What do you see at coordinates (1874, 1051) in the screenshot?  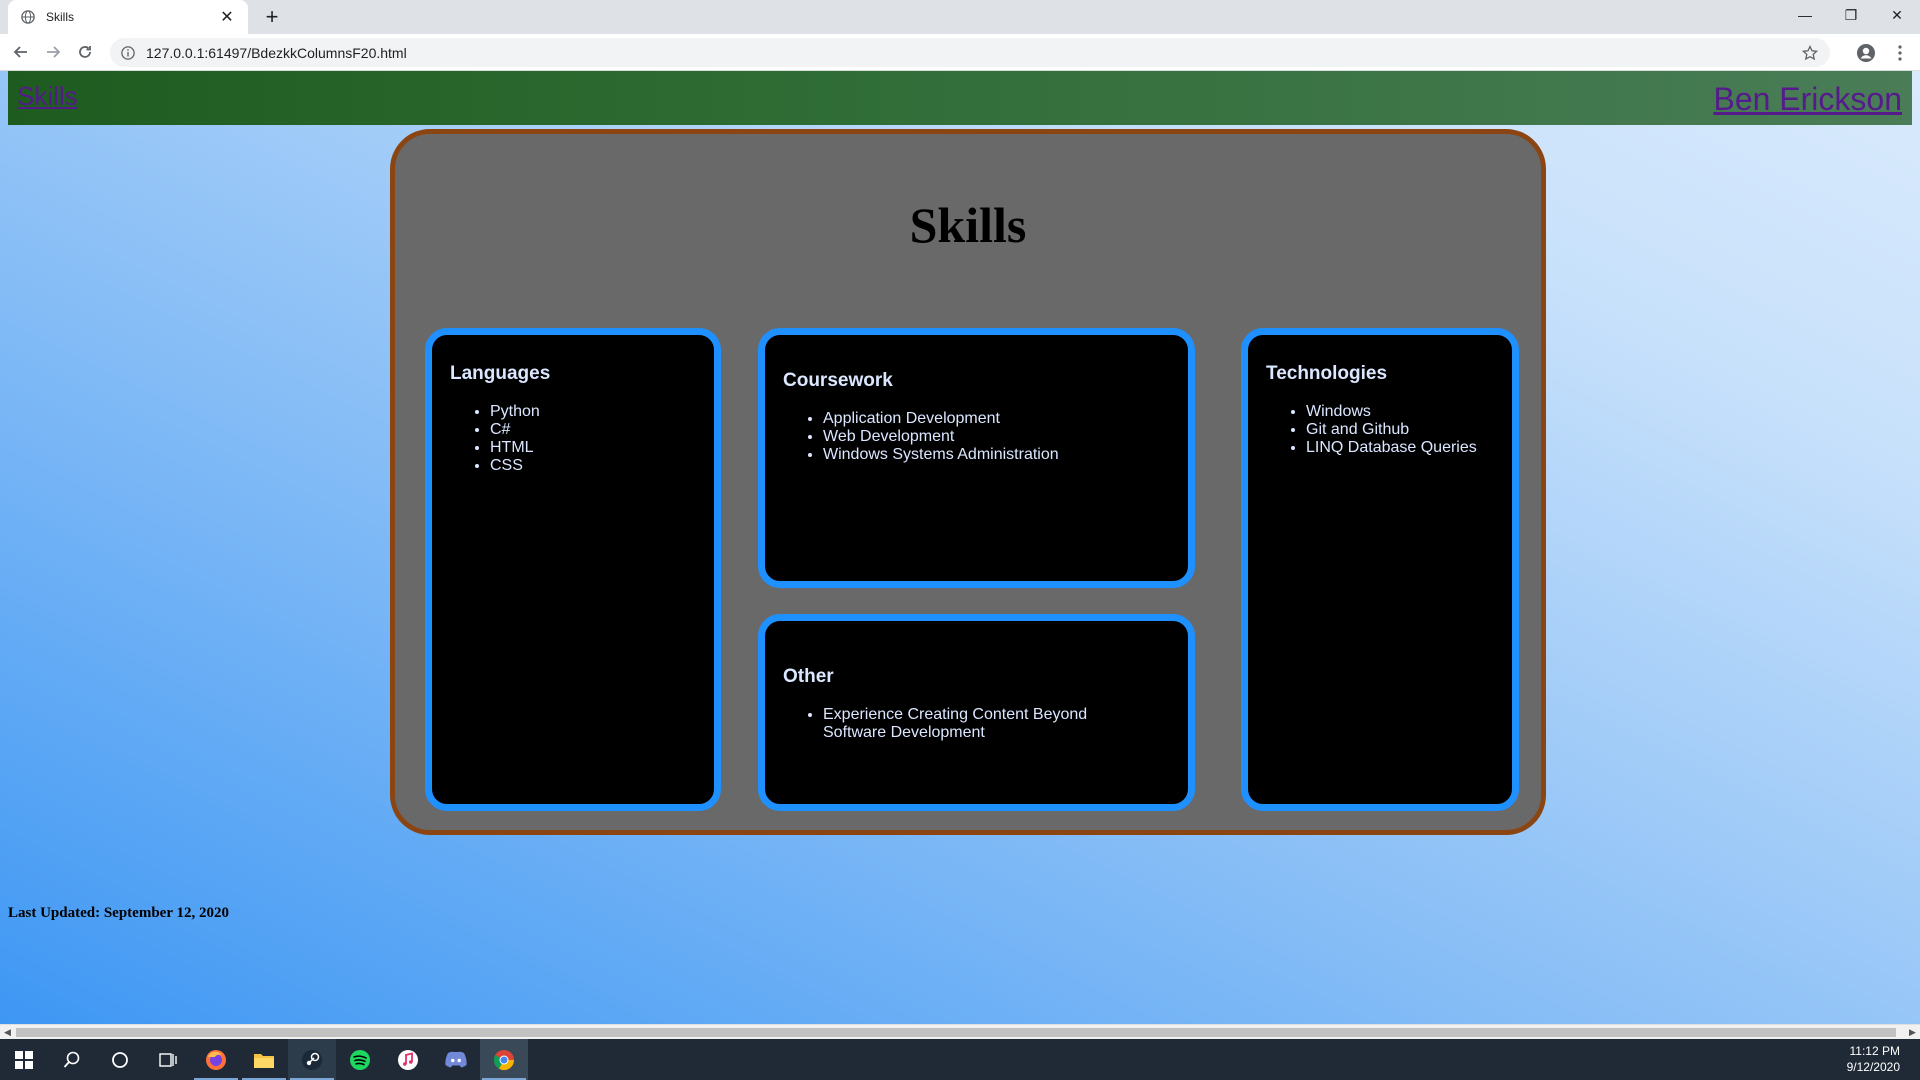 I see `clock-time: 11:12 PM` at bounding box center [1874, 1051].